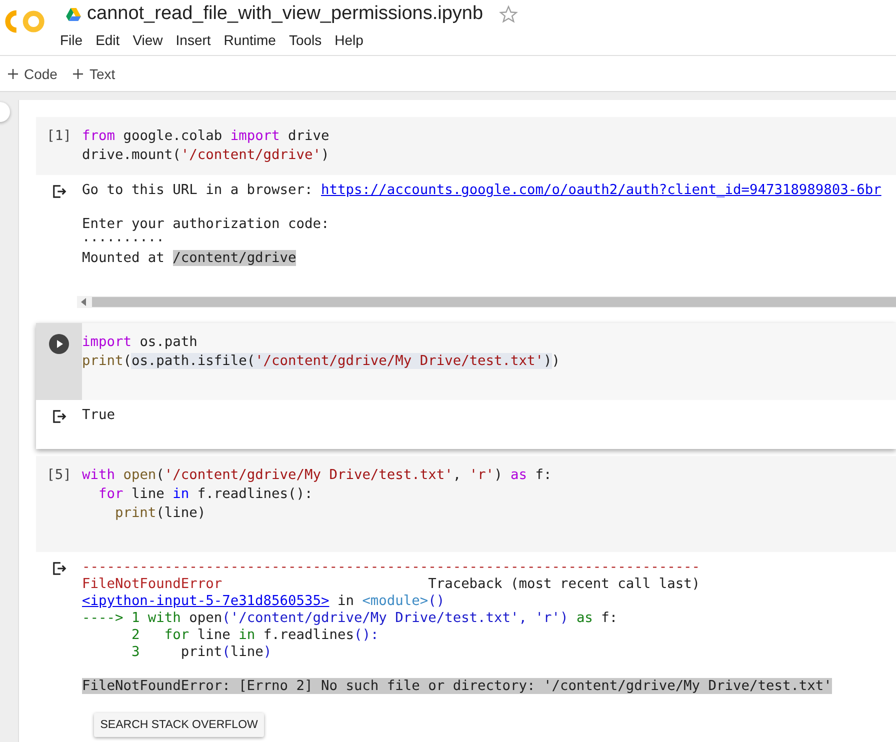 The height and width of the screenshot is (742, 896). Describe the element at coordinates (436, 601) in the screenshot. I see `traceback-code: ()` at that location.